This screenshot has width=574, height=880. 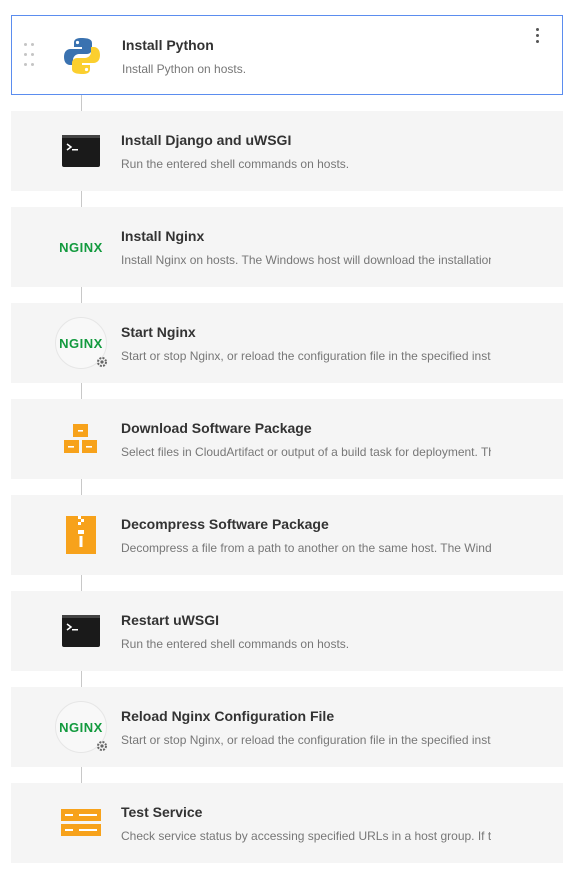 What do you see at coordinates (168, 45) in the screenshot?
I see `step-title: Install Python` at bounding box center [168, 45].